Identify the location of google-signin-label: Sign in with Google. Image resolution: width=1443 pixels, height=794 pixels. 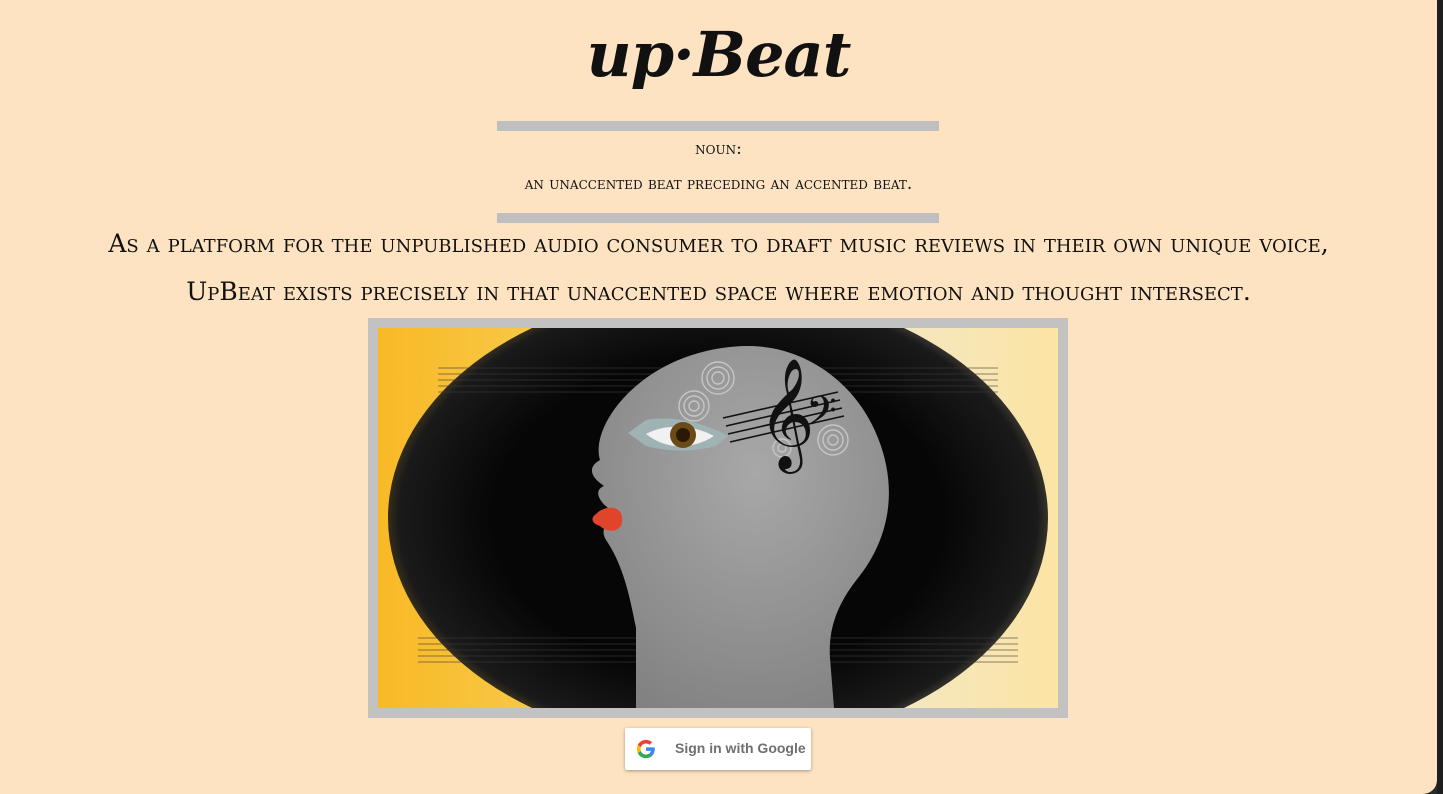
(740, 748).